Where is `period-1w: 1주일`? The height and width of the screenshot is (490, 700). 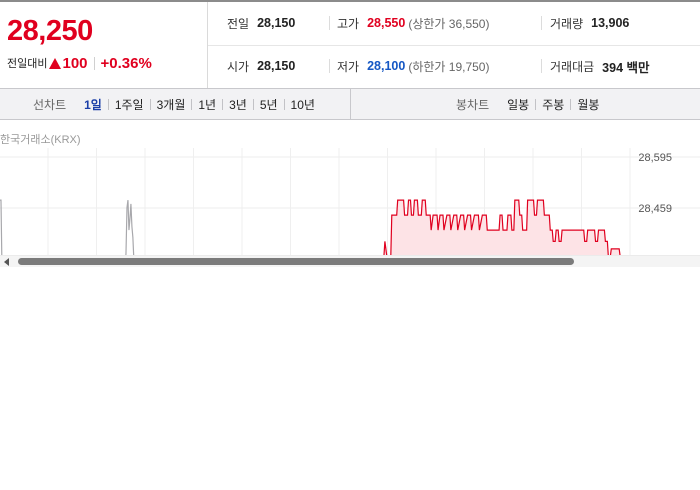
period-1w: 1주일 is located at coordinates (129, 104).